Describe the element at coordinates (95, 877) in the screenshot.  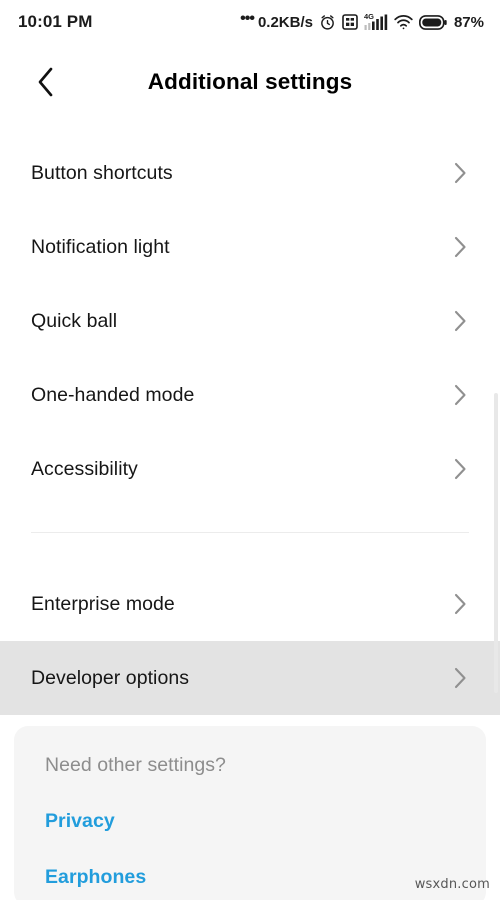
I see `footer-link-earphones: Earphones` at that location.